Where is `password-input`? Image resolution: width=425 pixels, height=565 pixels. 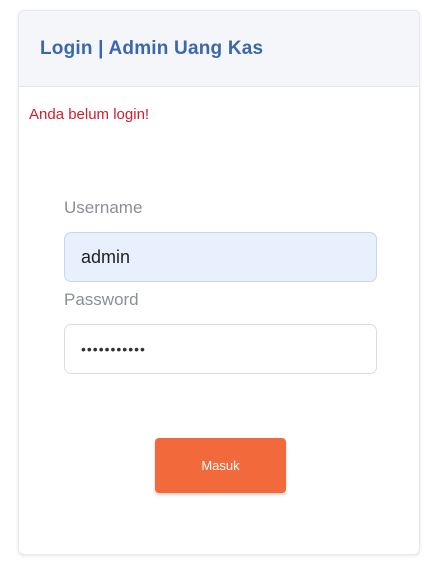
password-input is located at coordinates (220, 349).